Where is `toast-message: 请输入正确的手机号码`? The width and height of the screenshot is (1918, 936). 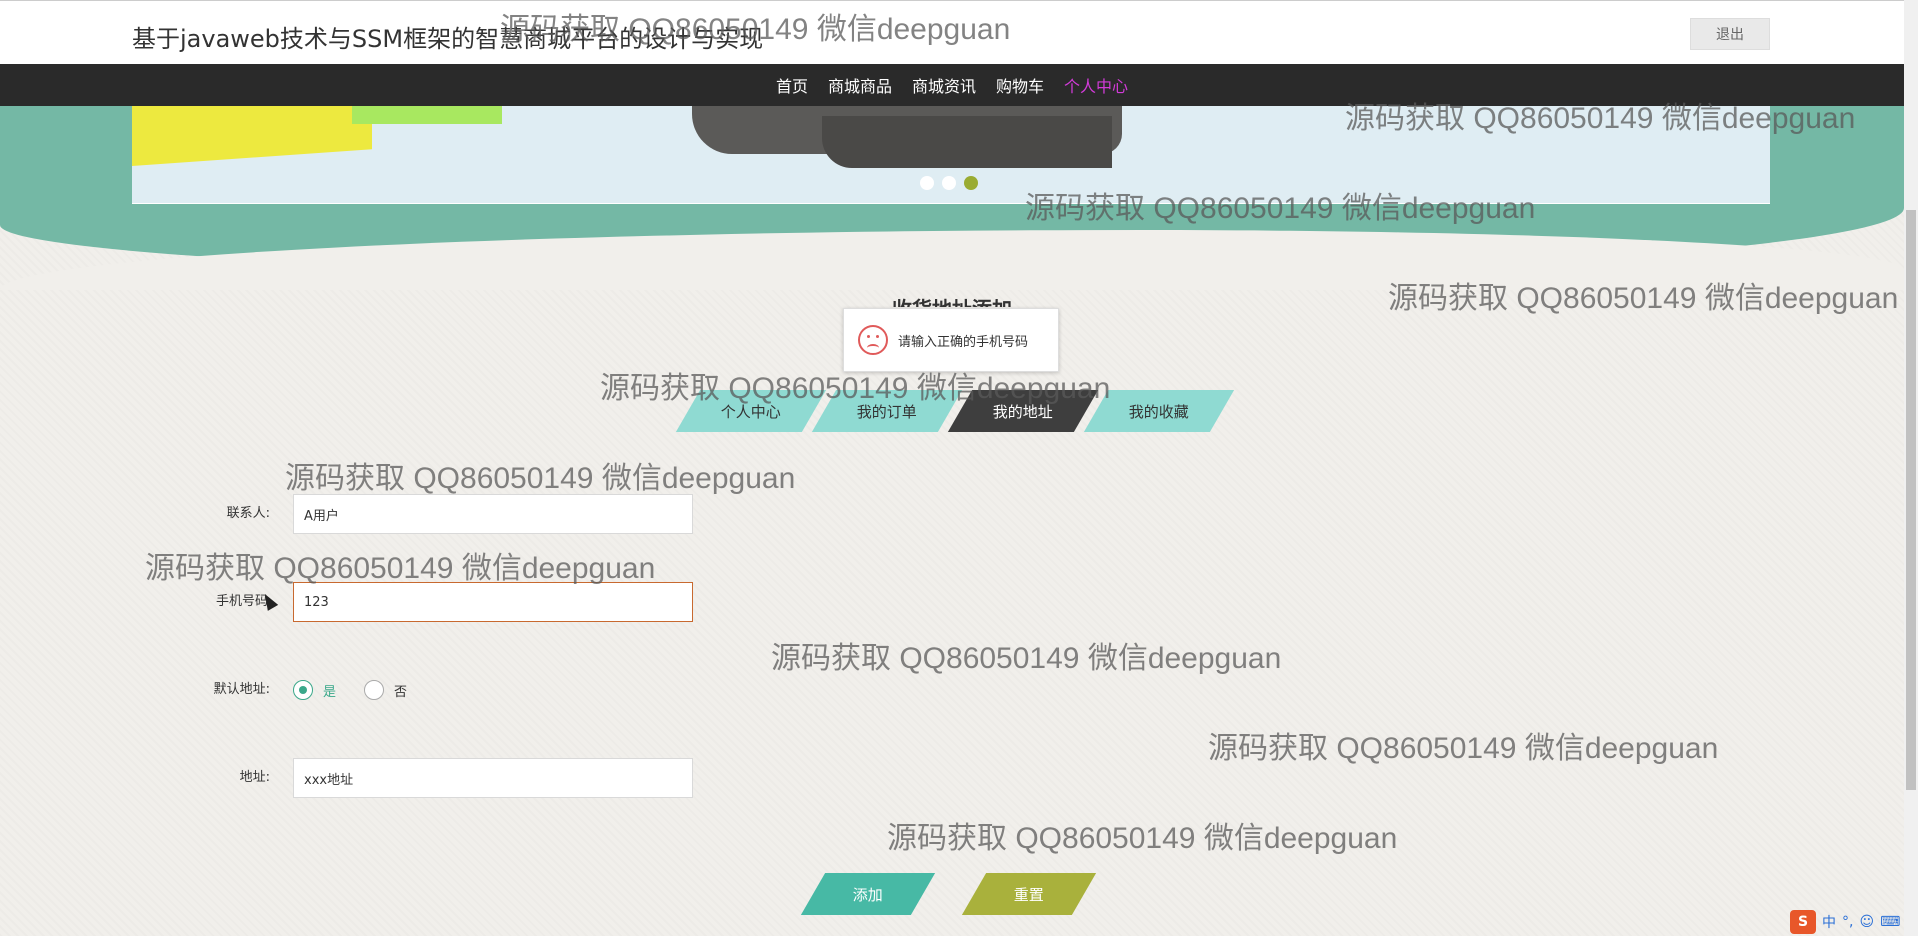 toast-message: 请输入正确的手机号码 is located at coordinates (963, 342).